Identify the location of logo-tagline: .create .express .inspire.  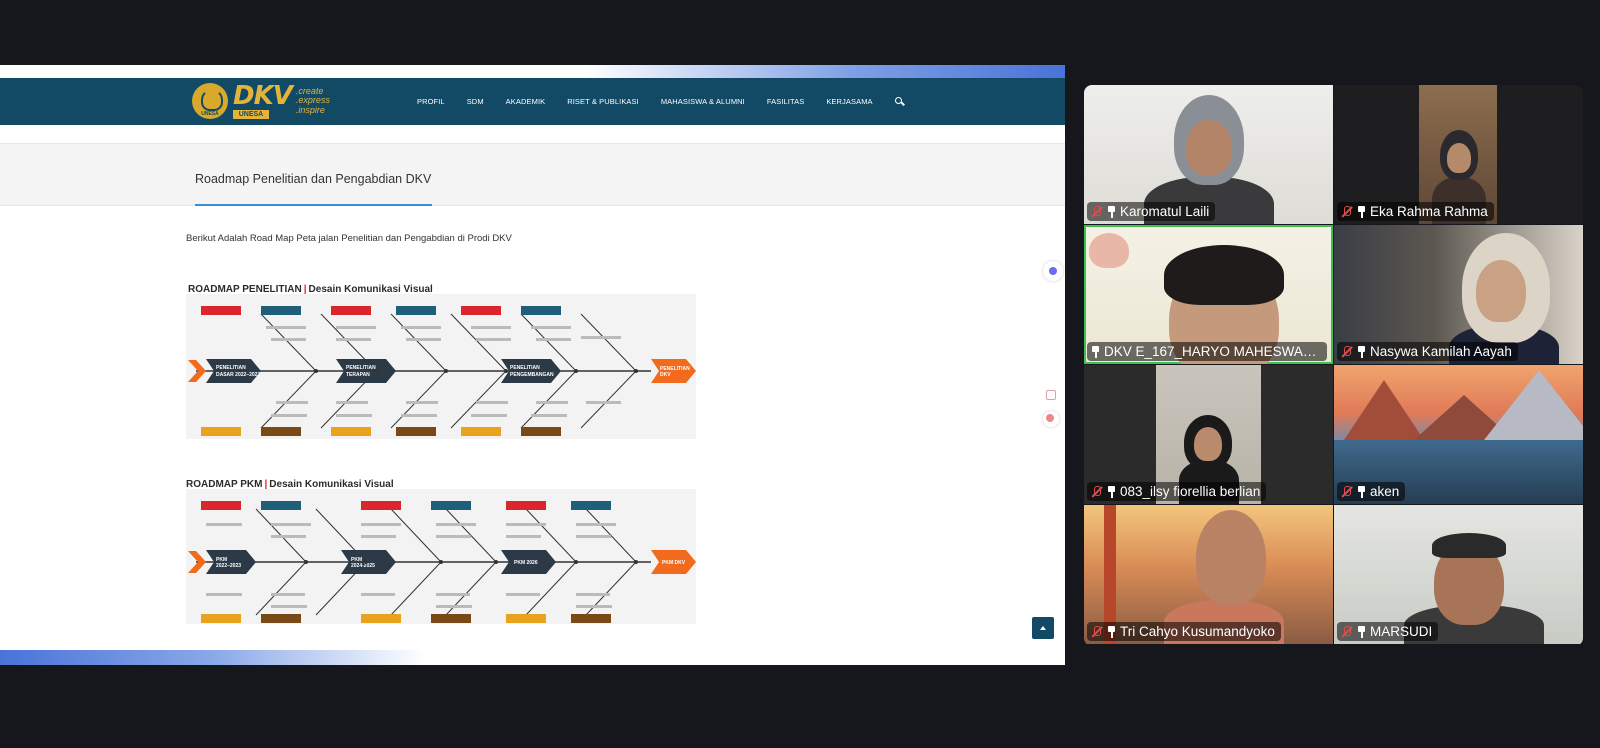
(312, 100).